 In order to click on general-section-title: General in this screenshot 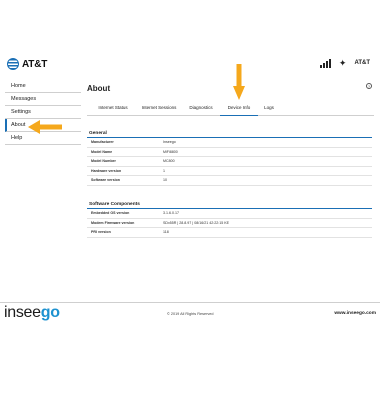, I will do `click(229, 134)`.